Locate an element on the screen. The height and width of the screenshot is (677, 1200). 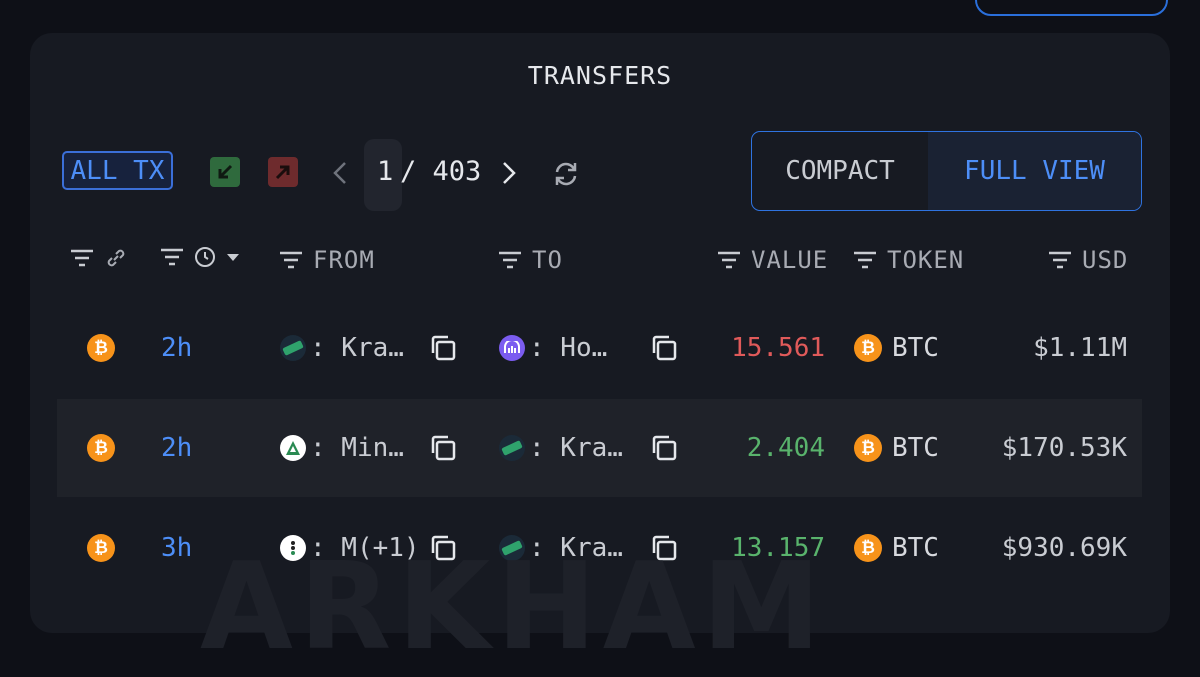
transfer-value: 2.404 is located at coordinates (785, 448).